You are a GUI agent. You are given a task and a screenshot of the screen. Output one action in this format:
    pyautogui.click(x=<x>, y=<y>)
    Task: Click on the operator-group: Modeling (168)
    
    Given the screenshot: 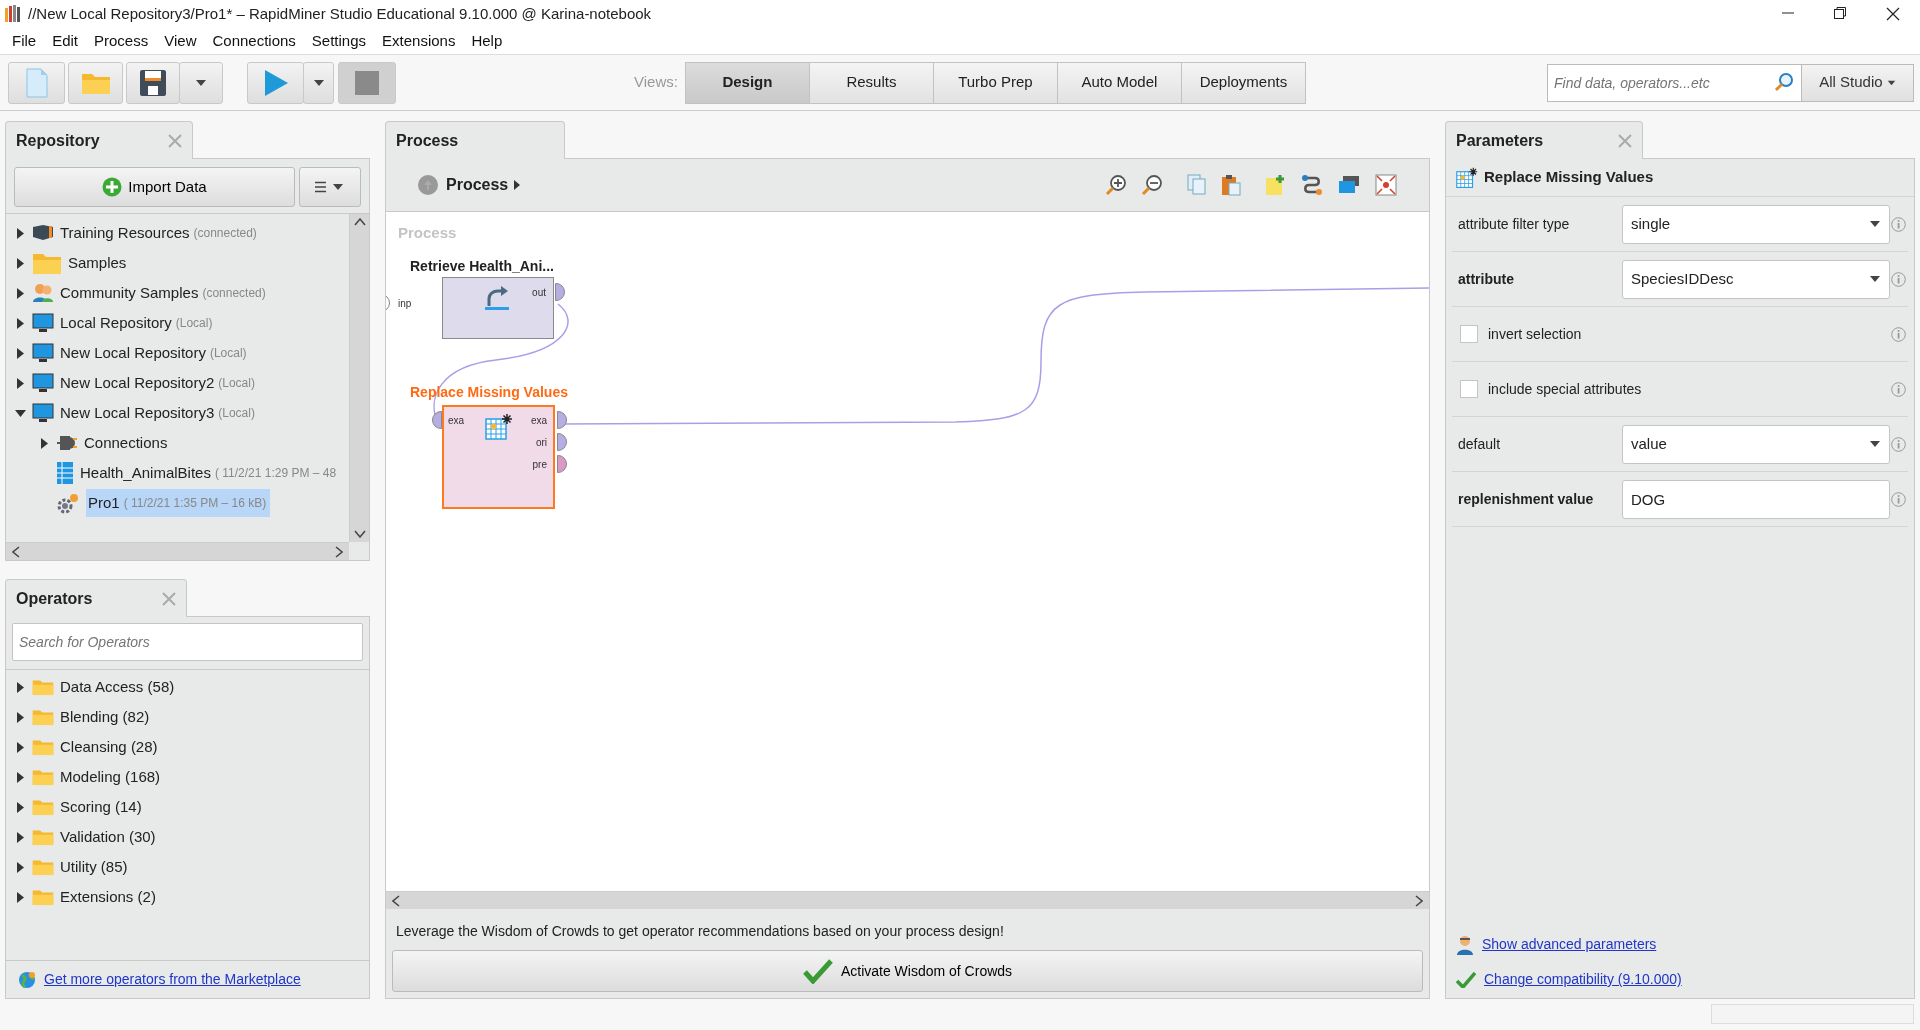 What is the action you would take?
    pyautogui.click(x=110, y=777)
    